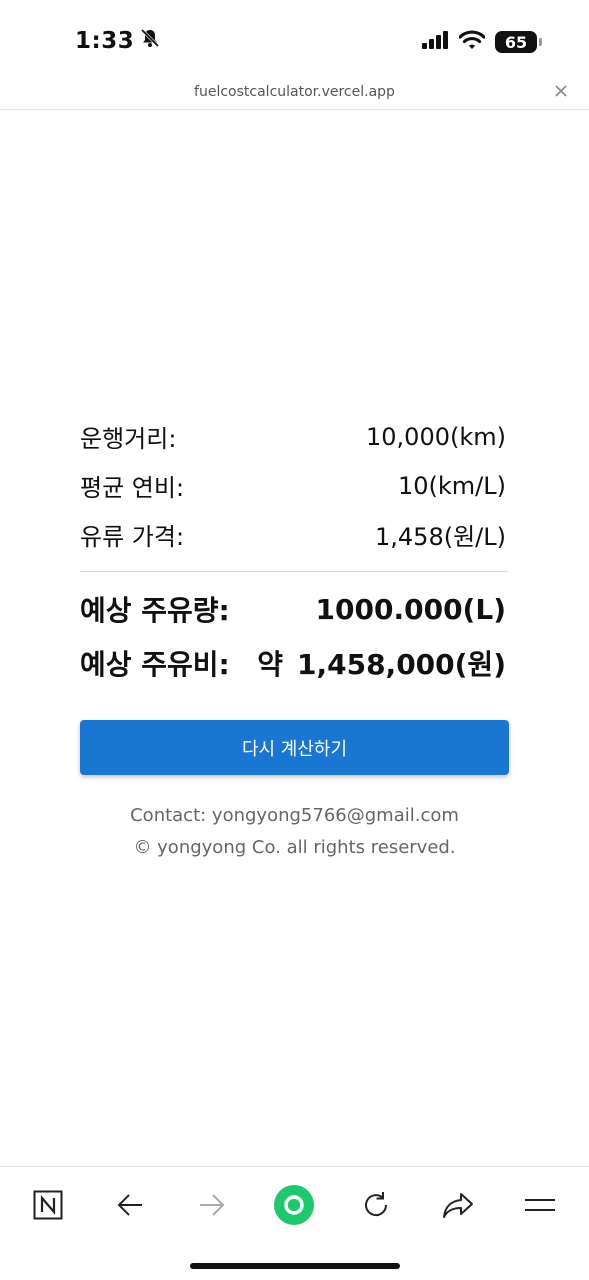  I want to click on contact-text: Contact: yongyong5766@gmail.com, so click(294, 815).